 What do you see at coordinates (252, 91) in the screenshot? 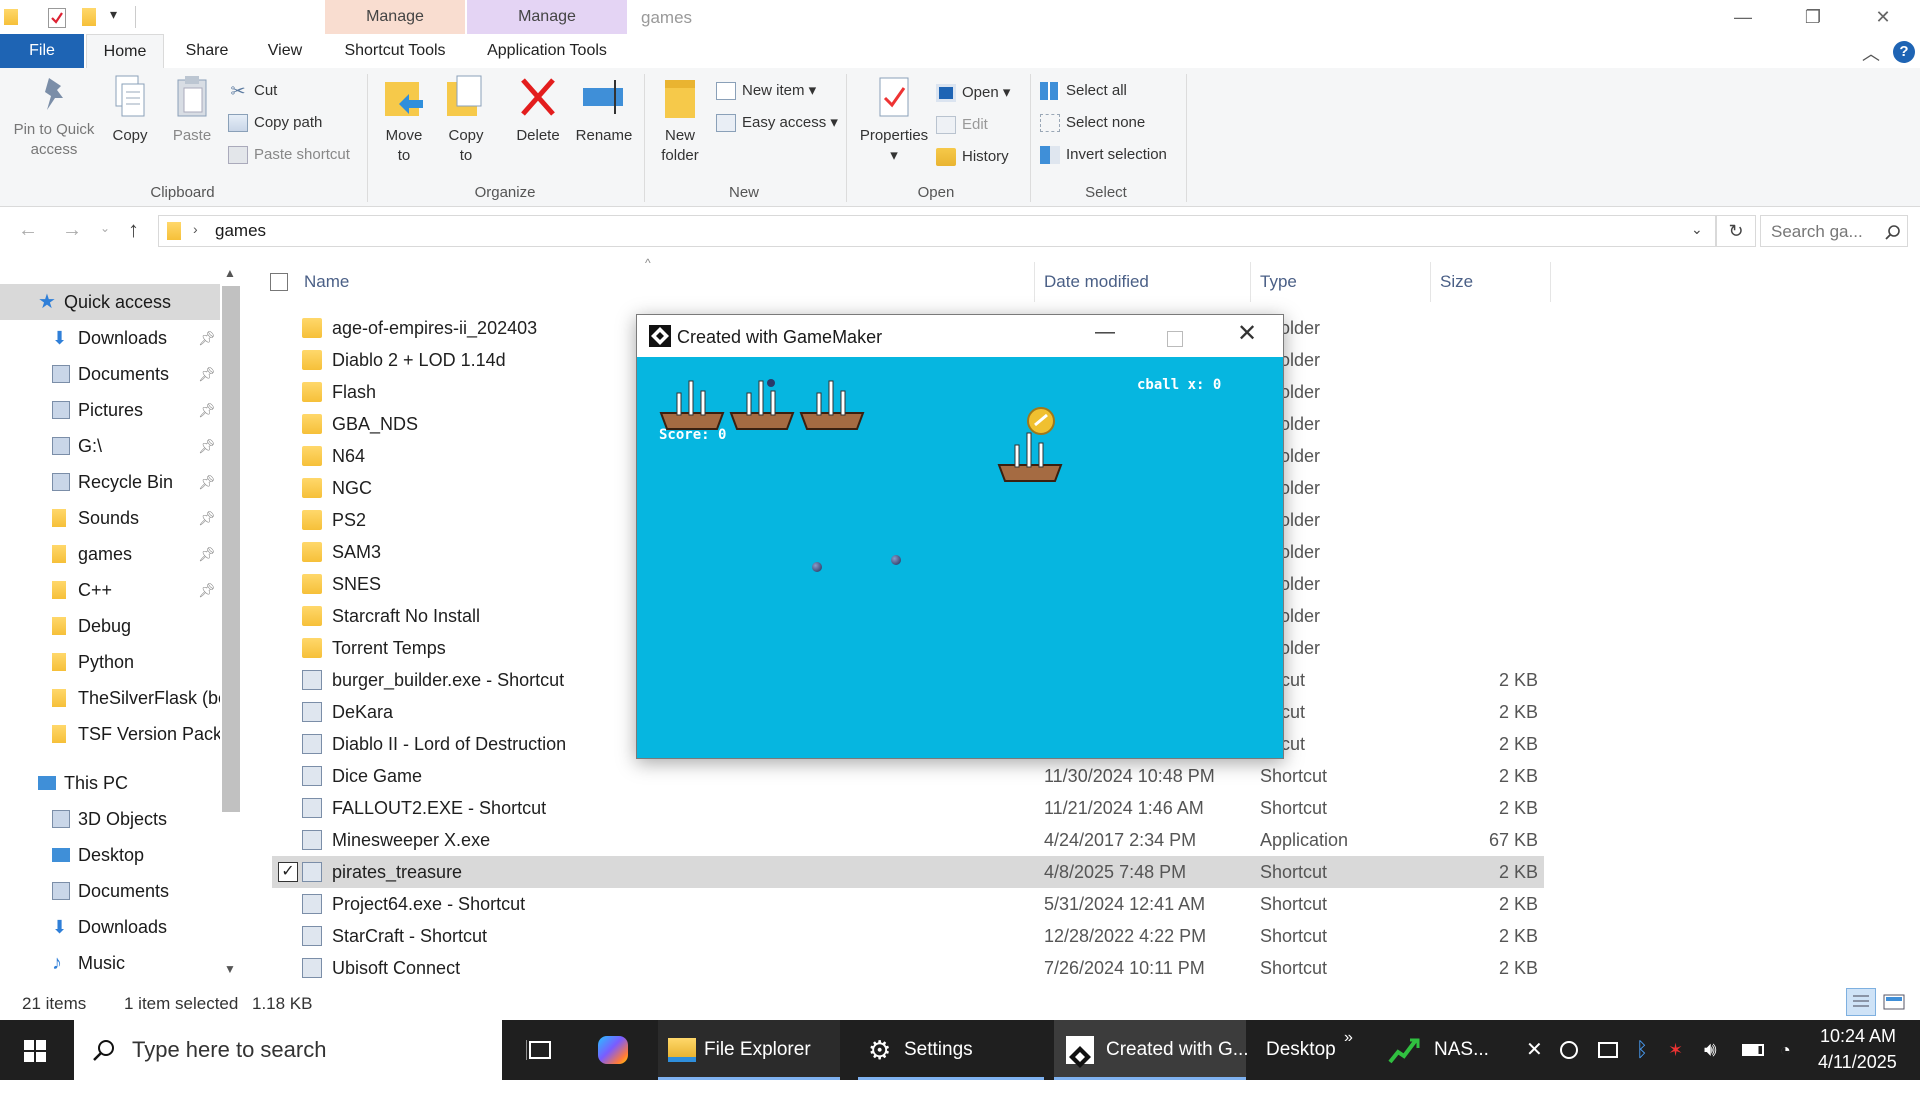
I see `cut-button: ✂ Cut` at bounding box center [252, 91].